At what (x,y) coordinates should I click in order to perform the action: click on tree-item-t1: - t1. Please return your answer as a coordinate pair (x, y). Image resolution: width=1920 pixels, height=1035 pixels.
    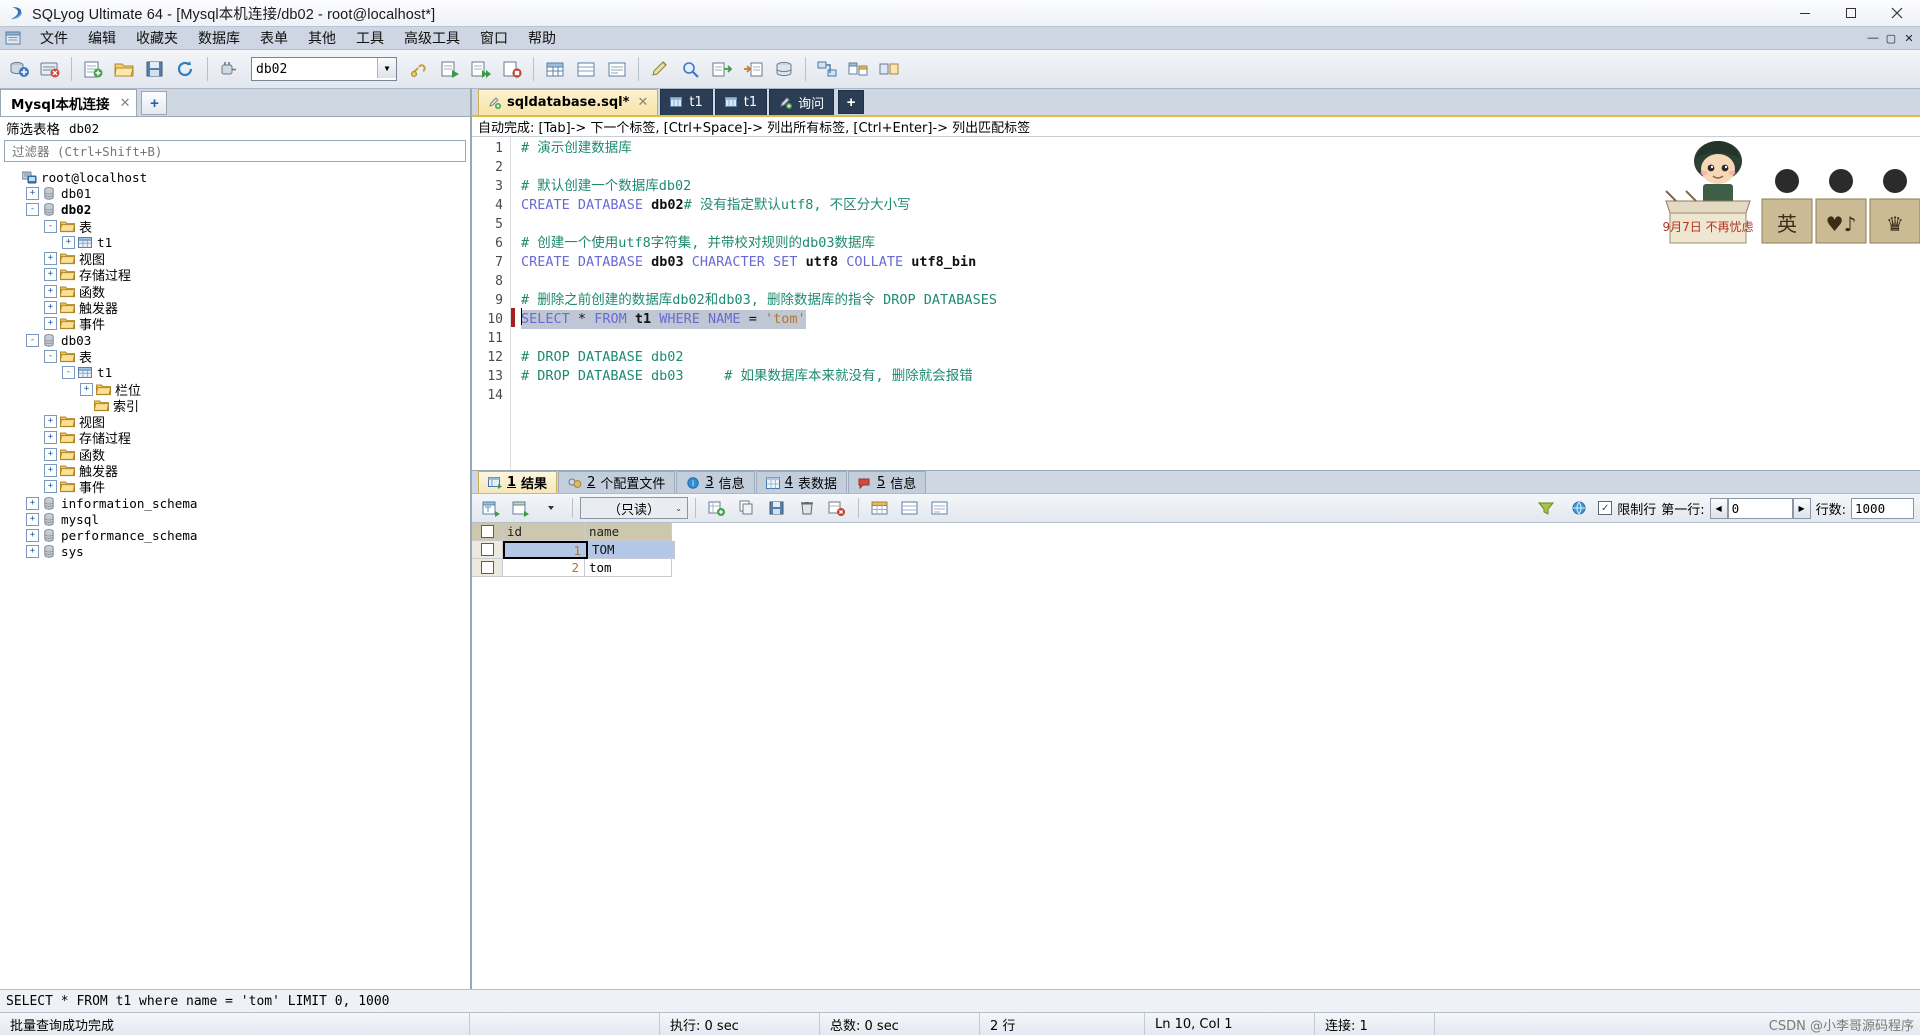
    Looking at the image, I should click on (235, 373).